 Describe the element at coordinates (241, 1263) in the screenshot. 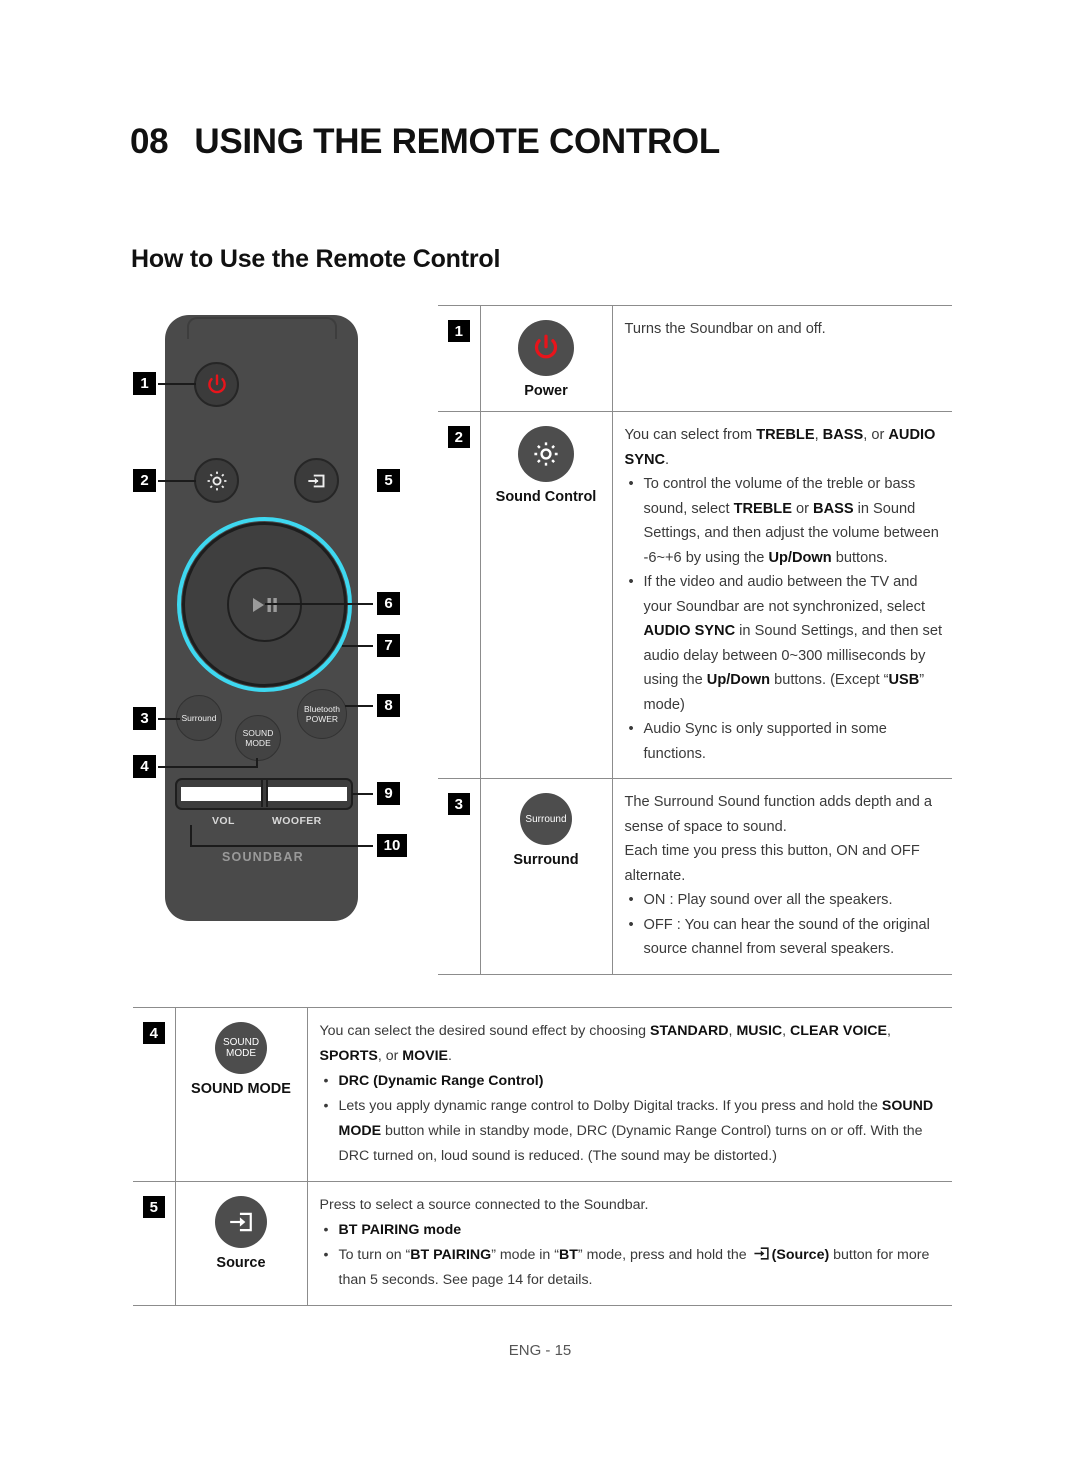

I see `row-icon-caption: Source` at that location.